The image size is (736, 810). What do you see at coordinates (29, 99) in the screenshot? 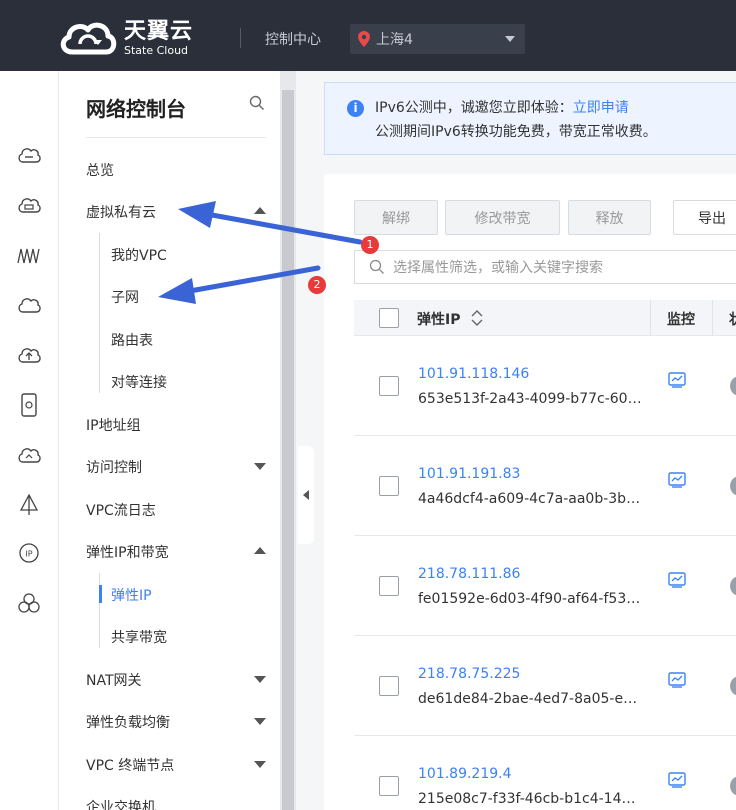
I see `menu-icon` at bounding box center [29, 99].